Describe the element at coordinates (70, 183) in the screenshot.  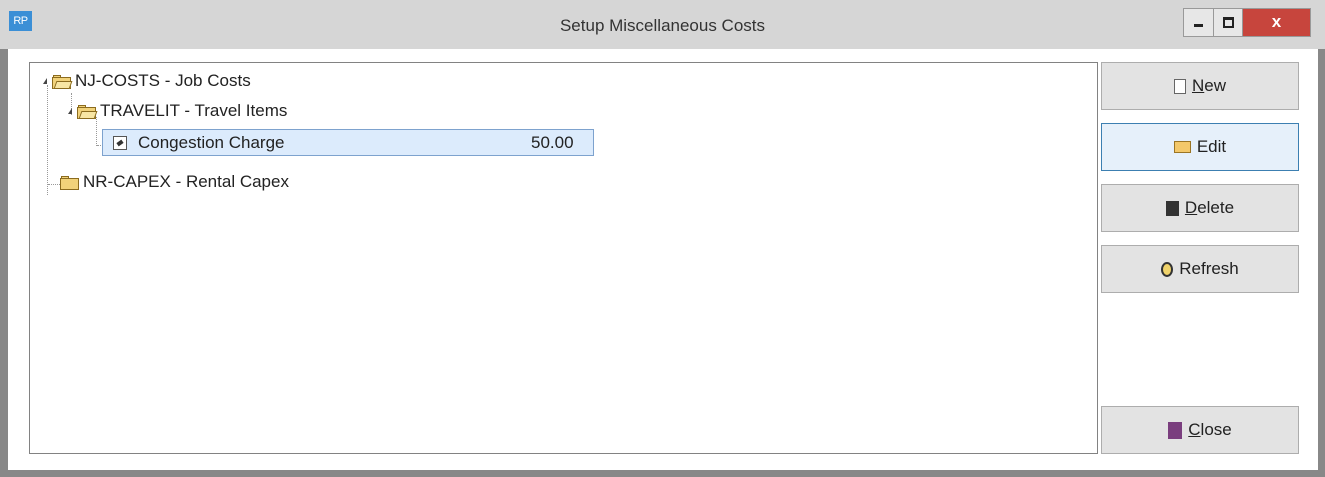
I see `folder-icon` at that location.